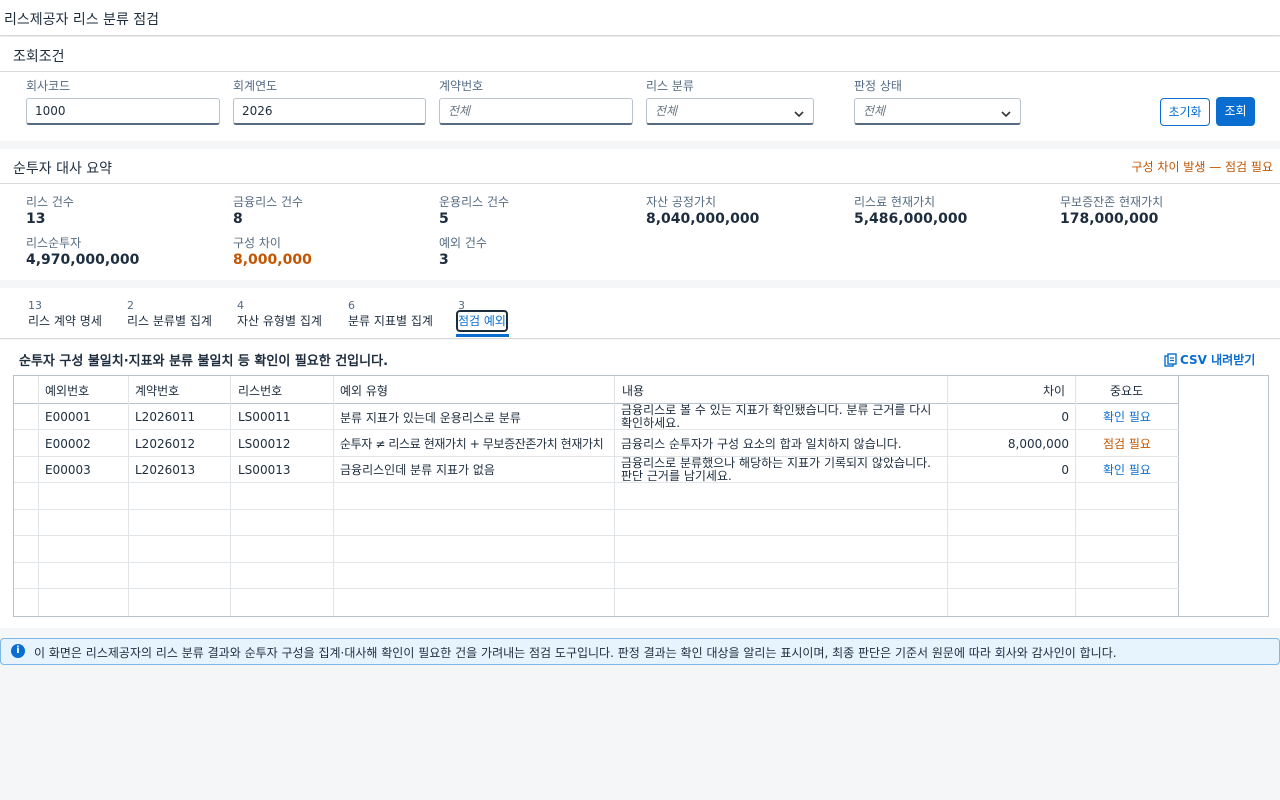  Describe the element at coordinates (165, 417) in the screenshot. I see `contract-no: L2026011` at that location.